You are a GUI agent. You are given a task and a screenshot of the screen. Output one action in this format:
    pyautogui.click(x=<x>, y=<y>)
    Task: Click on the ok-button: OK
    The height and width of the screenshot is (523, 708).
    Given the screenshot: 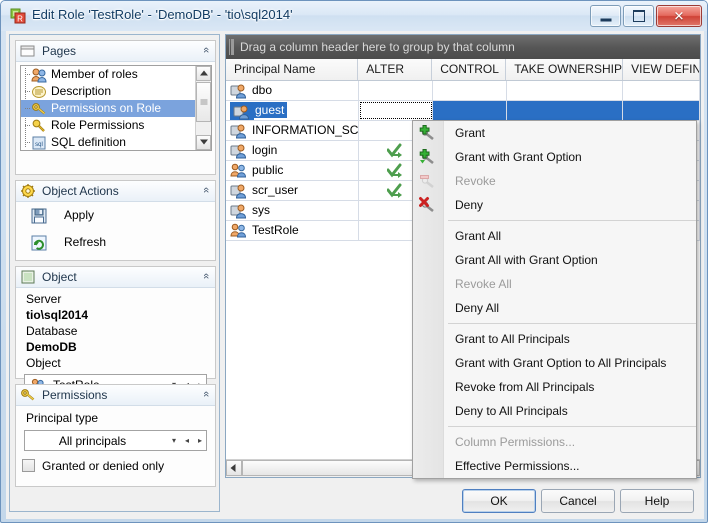 What is the action you would take?
    pyautogui.click(x=499, y=501)
    